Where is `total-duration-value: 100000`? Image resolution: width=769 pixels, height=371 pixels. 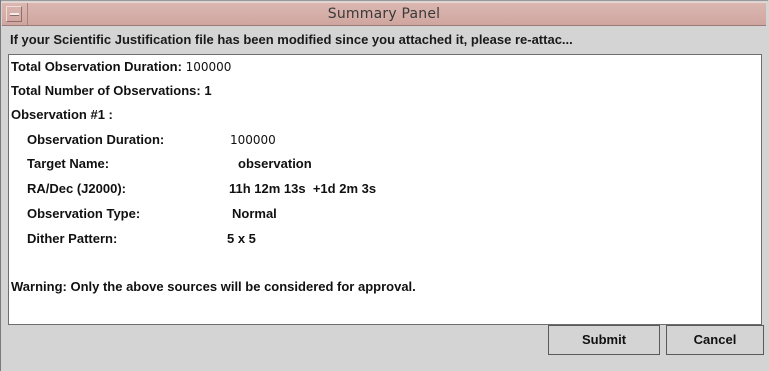 total-duration-value: 100000 is located at coordinates (208, 67).